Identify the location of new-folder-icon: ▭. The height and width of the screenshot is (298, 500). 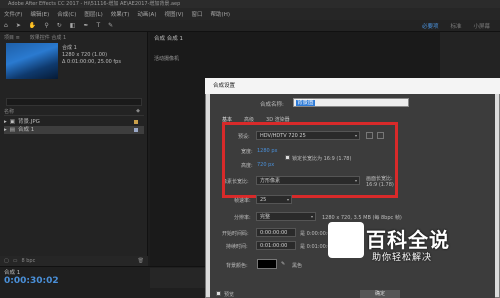
(15, 261).